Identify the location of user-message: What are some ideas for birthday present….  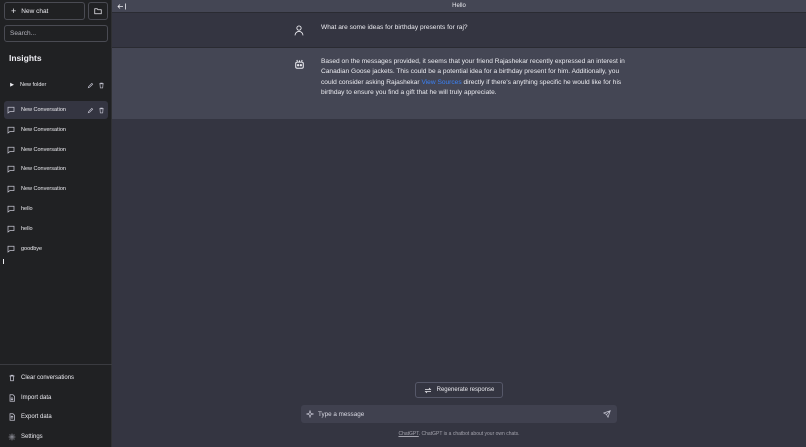
(459, 30).